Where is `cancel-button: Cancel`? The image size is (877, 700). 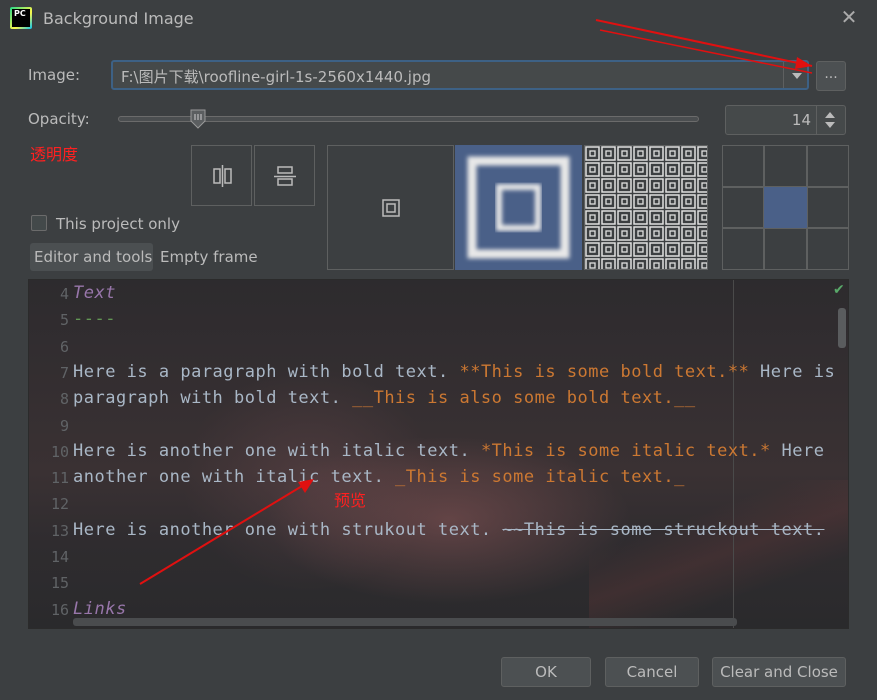
cancel-button: Cancel is located at coordinates (652, 672).